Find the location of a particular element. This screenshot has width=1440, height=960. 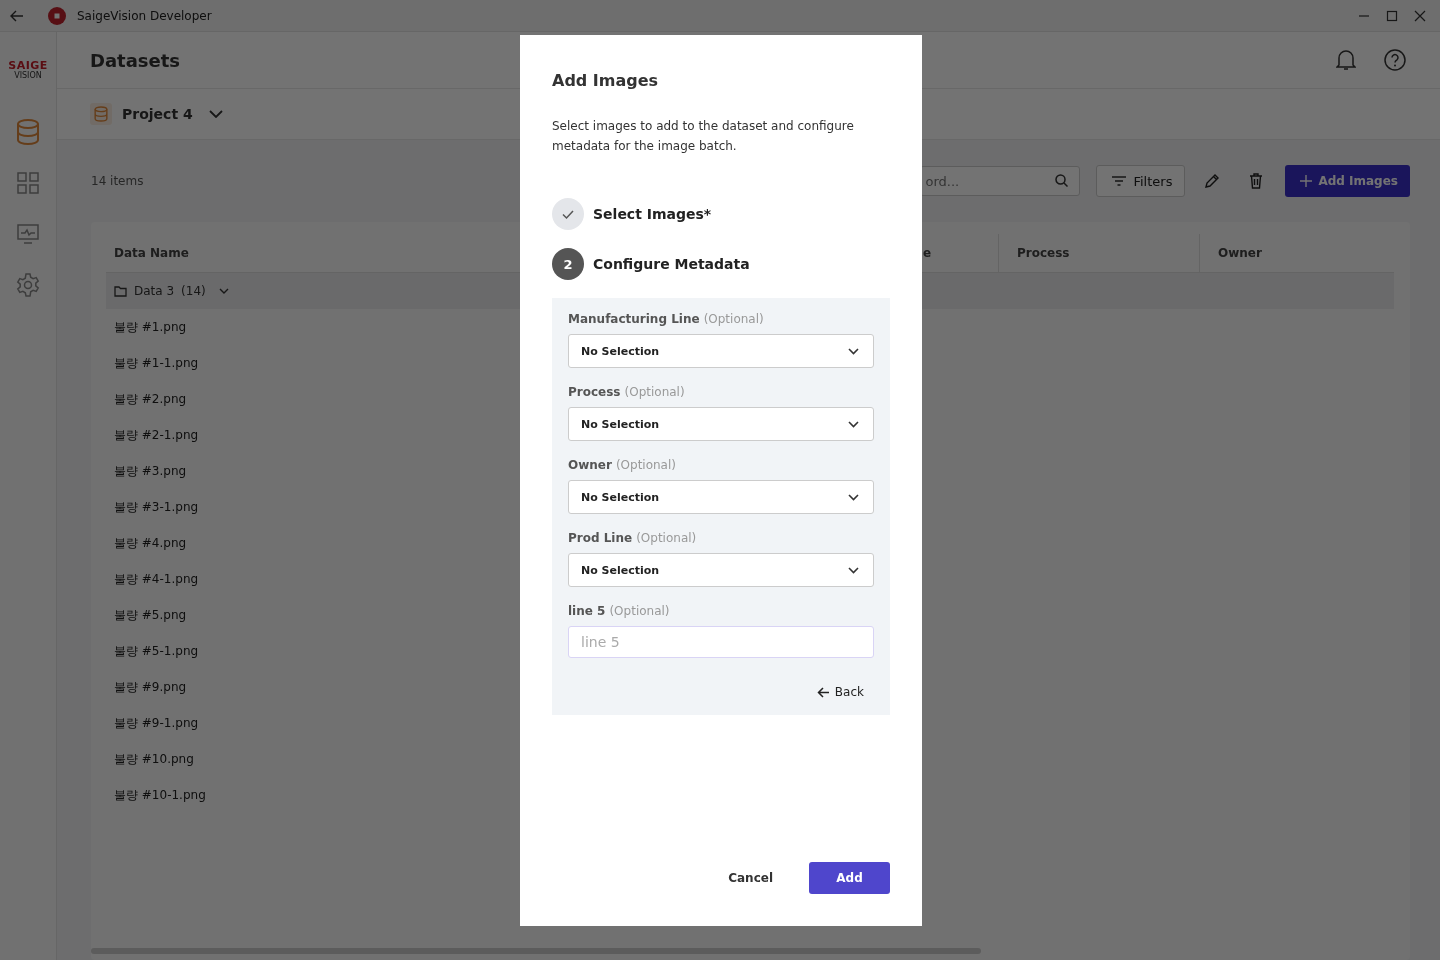

column-header: Owner is located at coordinates (1240, 253).